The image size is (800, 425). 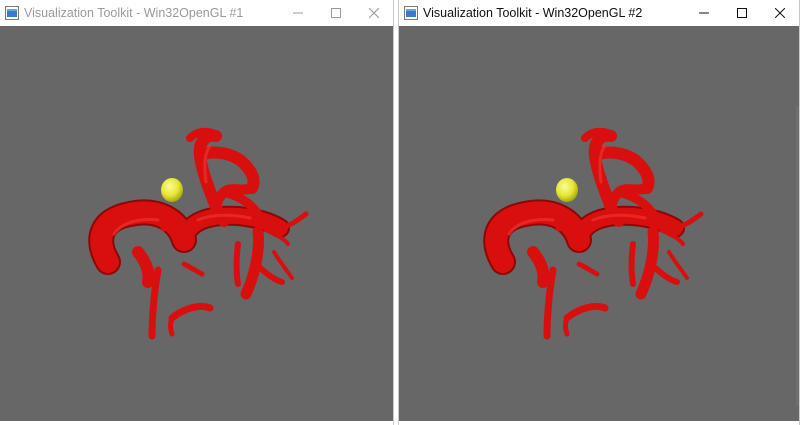 I want to click on window-title: Visualization Toolkit - Win32OpenGL #1, so click(x=134, y=13).